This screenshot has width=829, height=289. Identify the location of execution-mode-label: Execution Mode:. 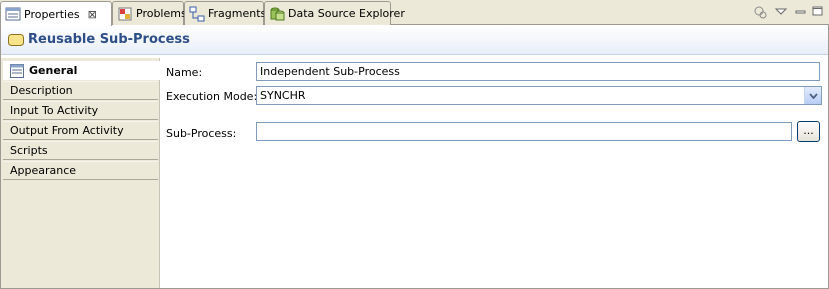
(212, 96).